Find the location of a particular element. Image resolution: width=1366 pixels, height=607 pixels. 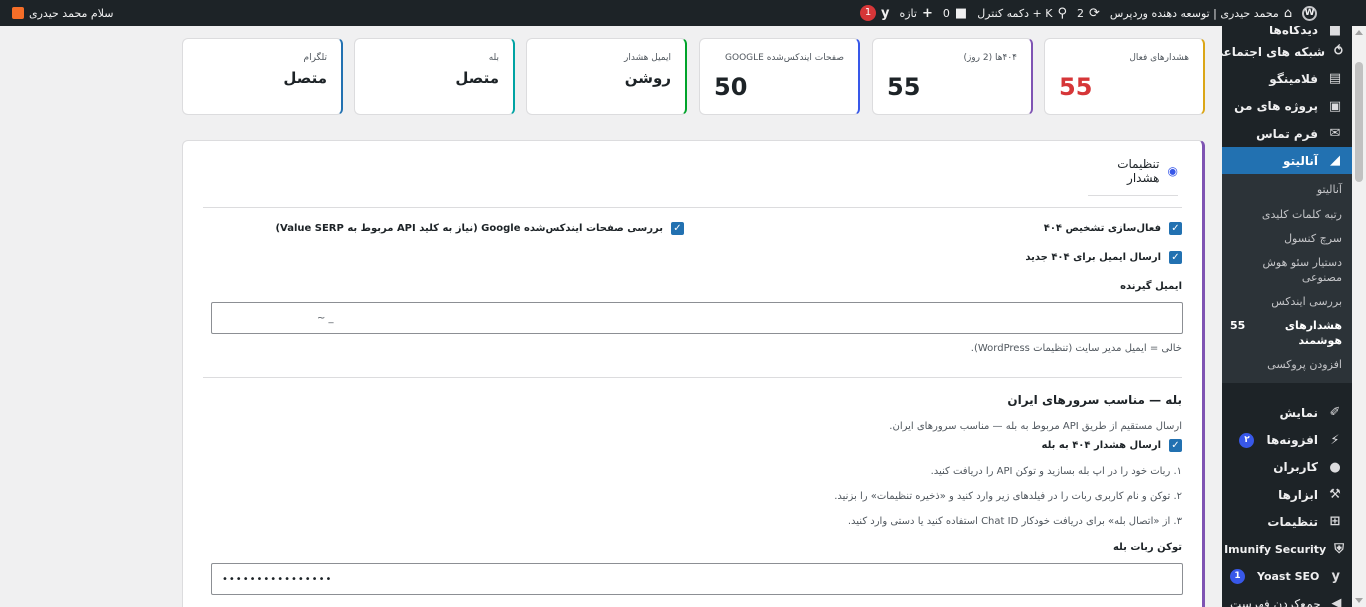

stat-label: ایمیل هشدار is located at coordinates (647, 58).